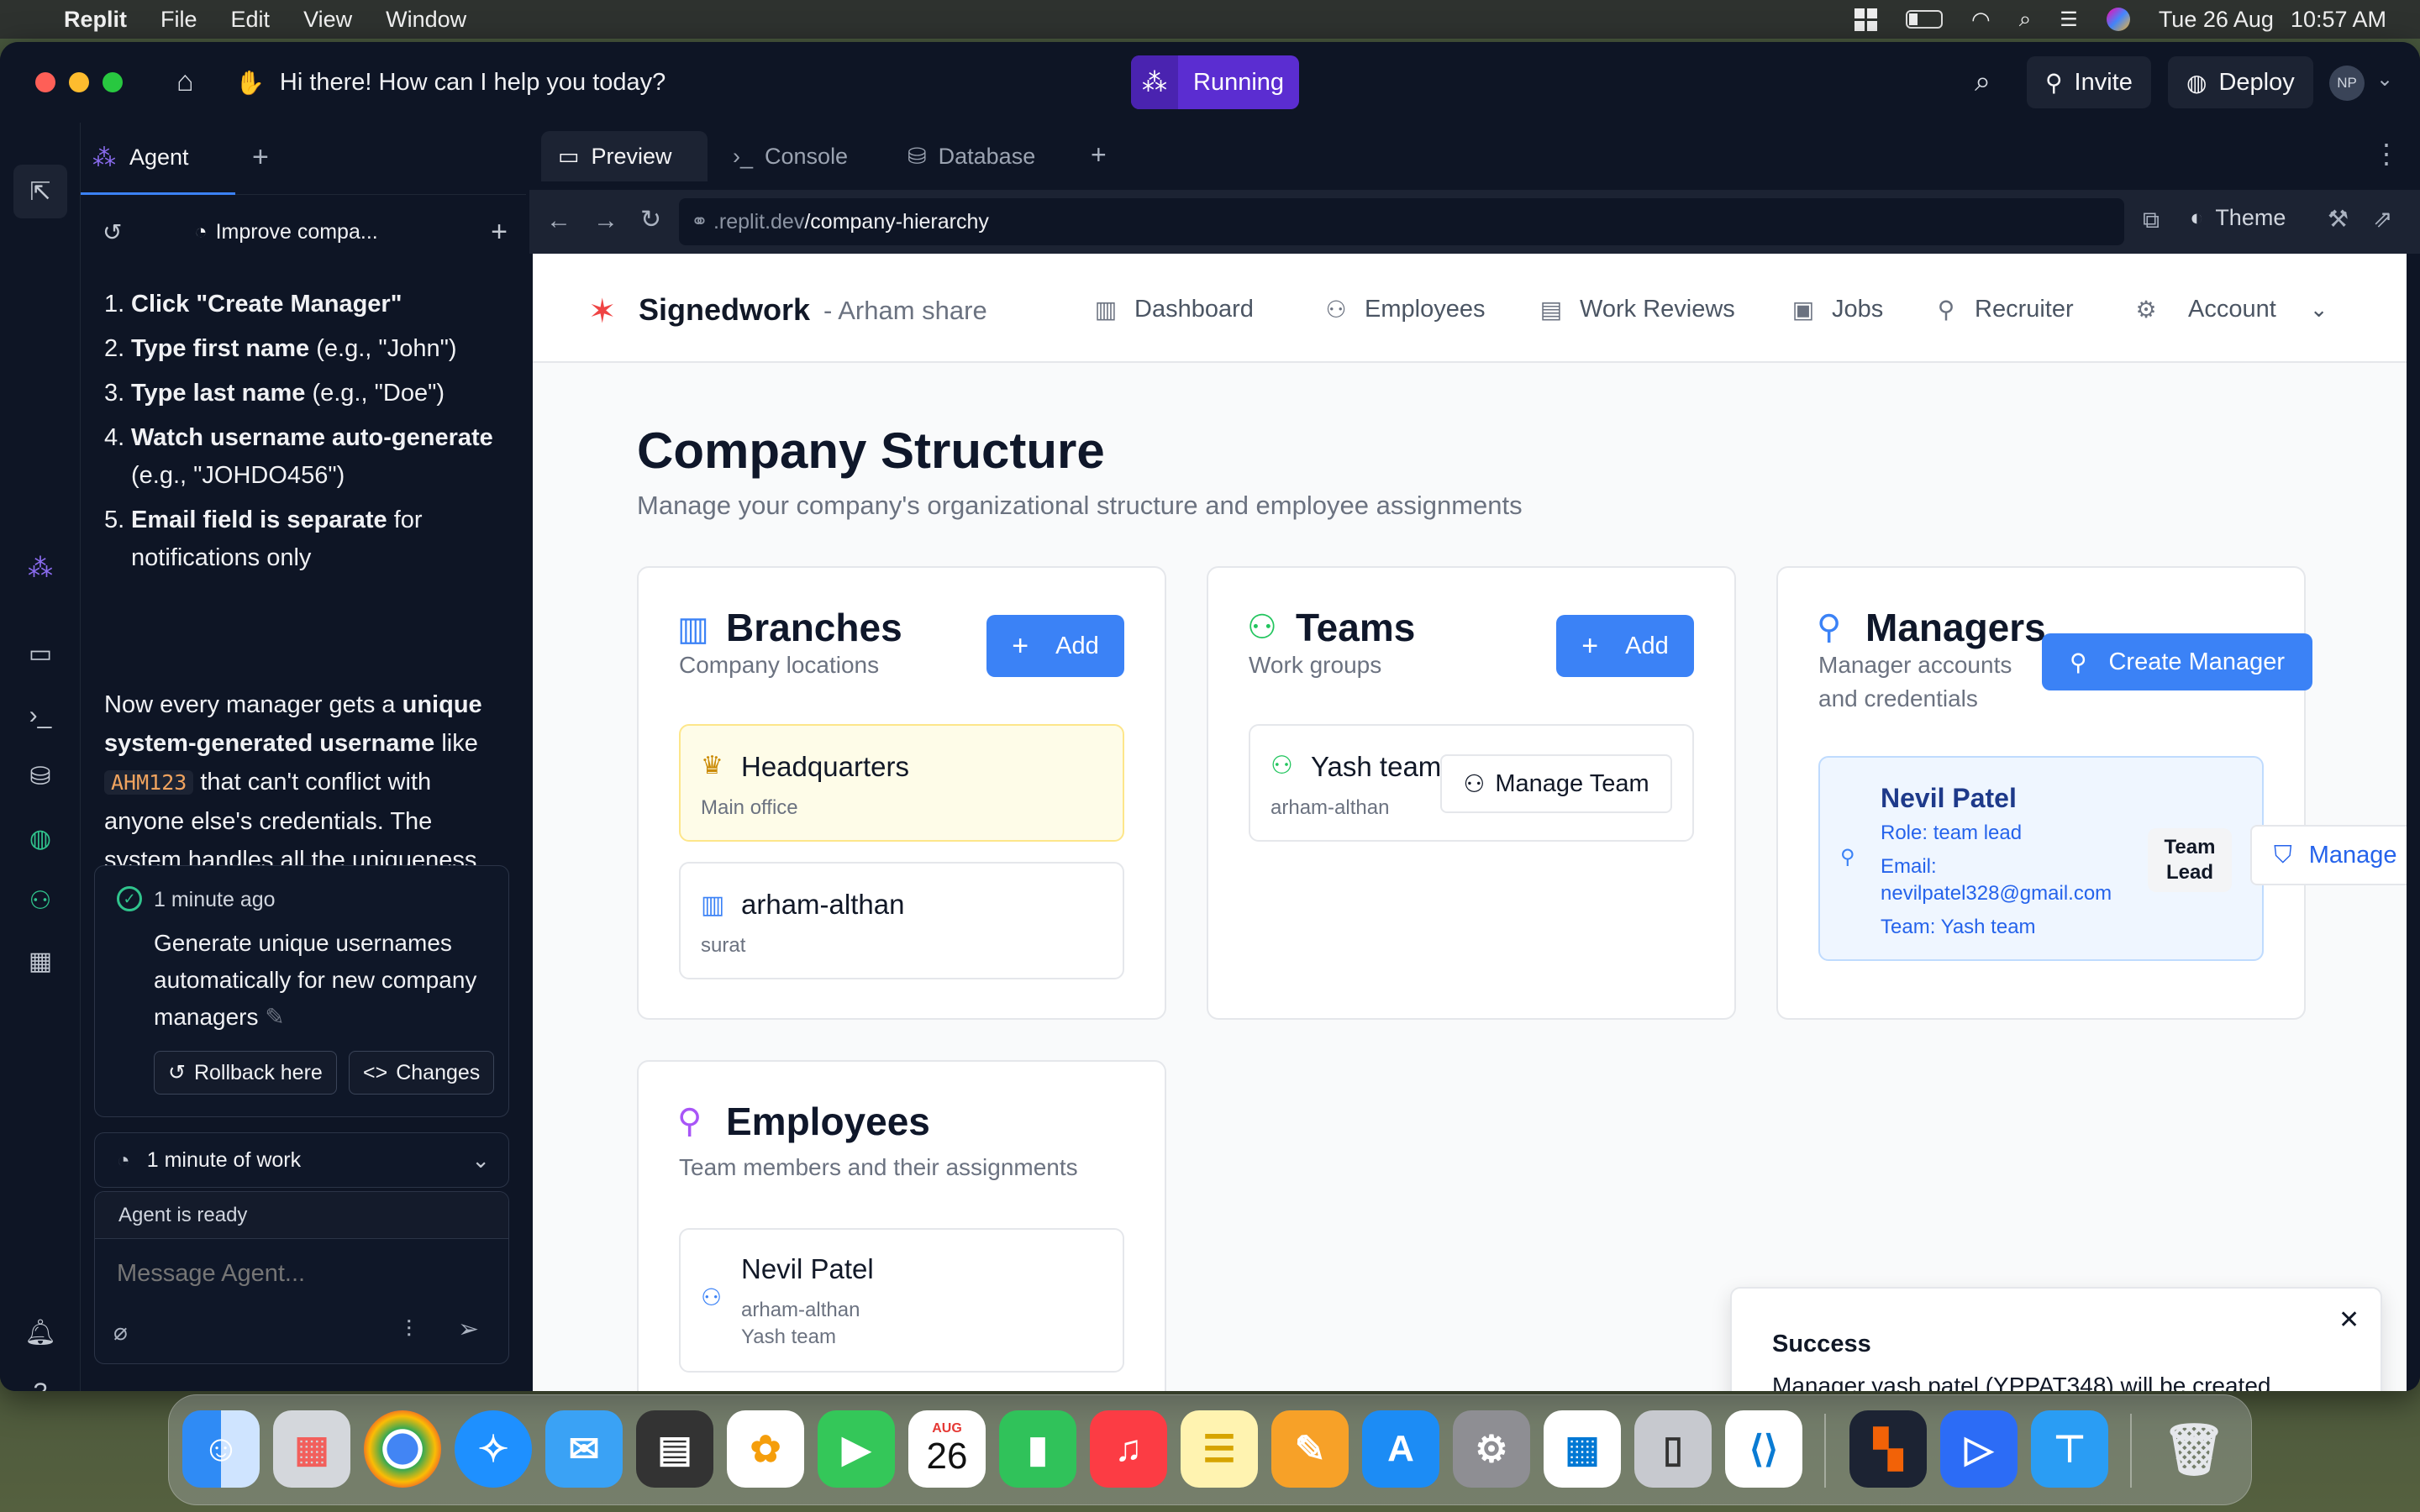 The image size is (2420, 1512). What do you see at coordinates (1866, 19) in the screenshot?
I see `windows-grid-icon` at bounding box center [1866, 19].